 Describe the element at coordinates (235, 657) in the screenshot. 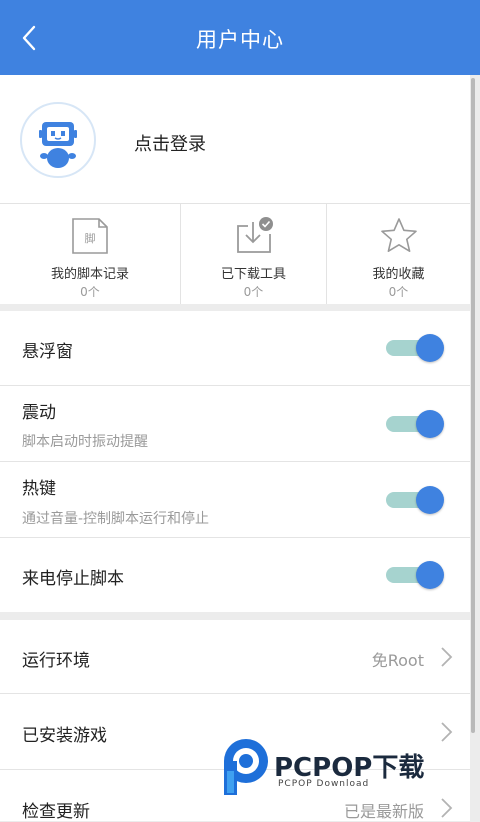

I see `settings-row-runtime: 运行环境 免Root` at that location.